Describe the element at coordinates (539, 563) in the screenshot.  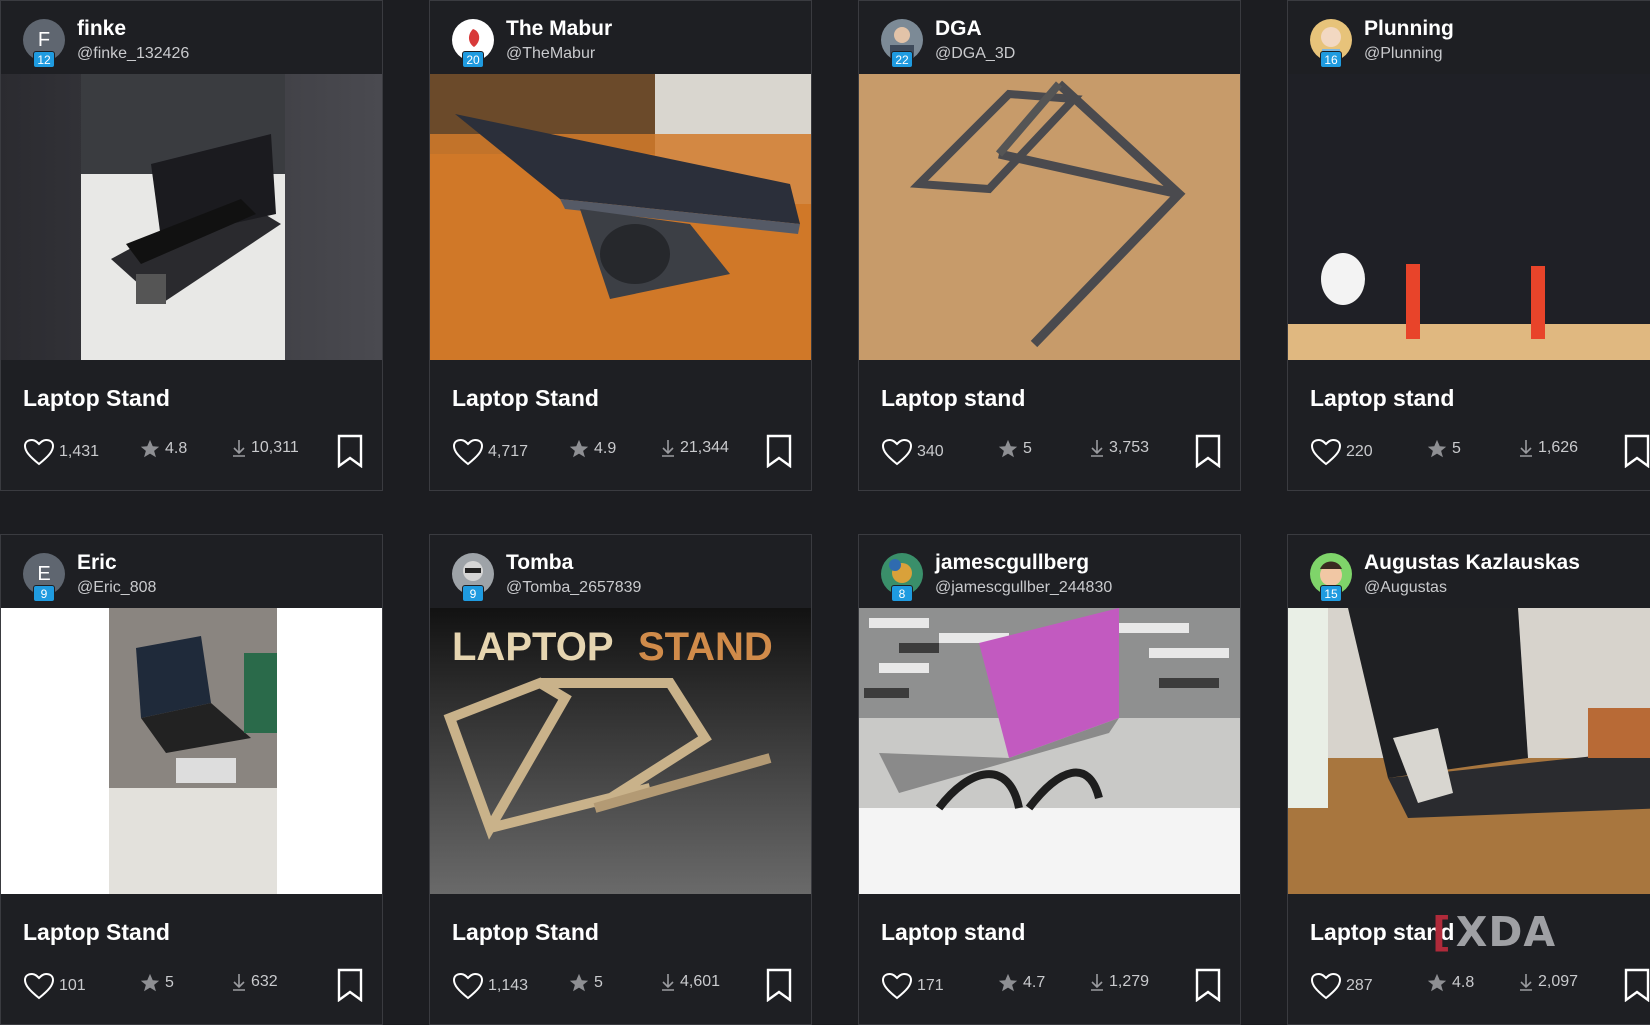
I see `username: Tomba` at that location.